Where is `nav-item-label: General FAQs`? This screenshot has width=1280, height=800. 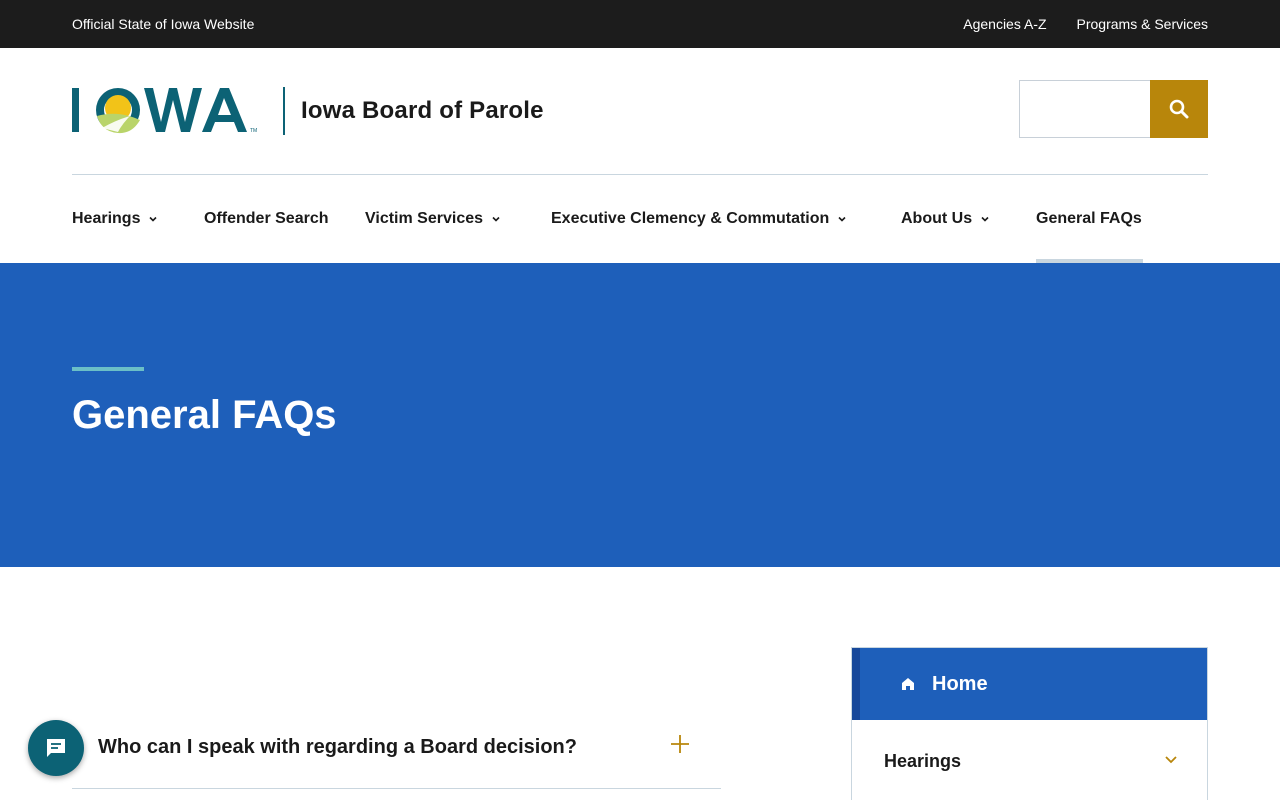 nav-item-label: General FAQs is located at coordinates (1089, 218).